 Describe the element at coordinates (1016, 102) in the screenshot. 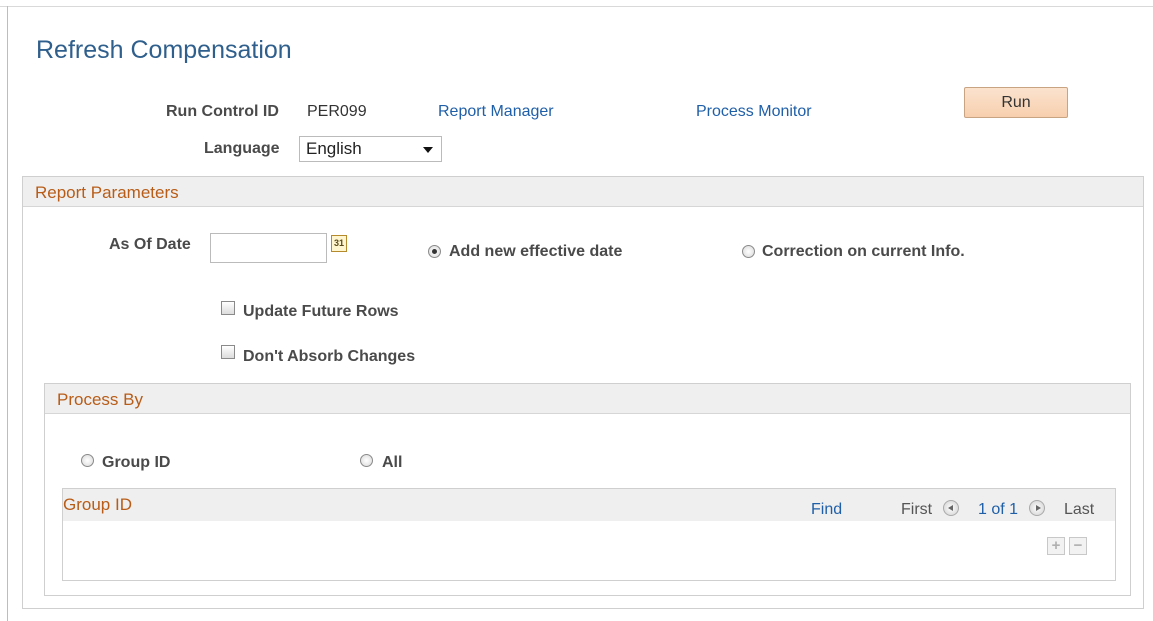

I see `run-button: Run` at that location.